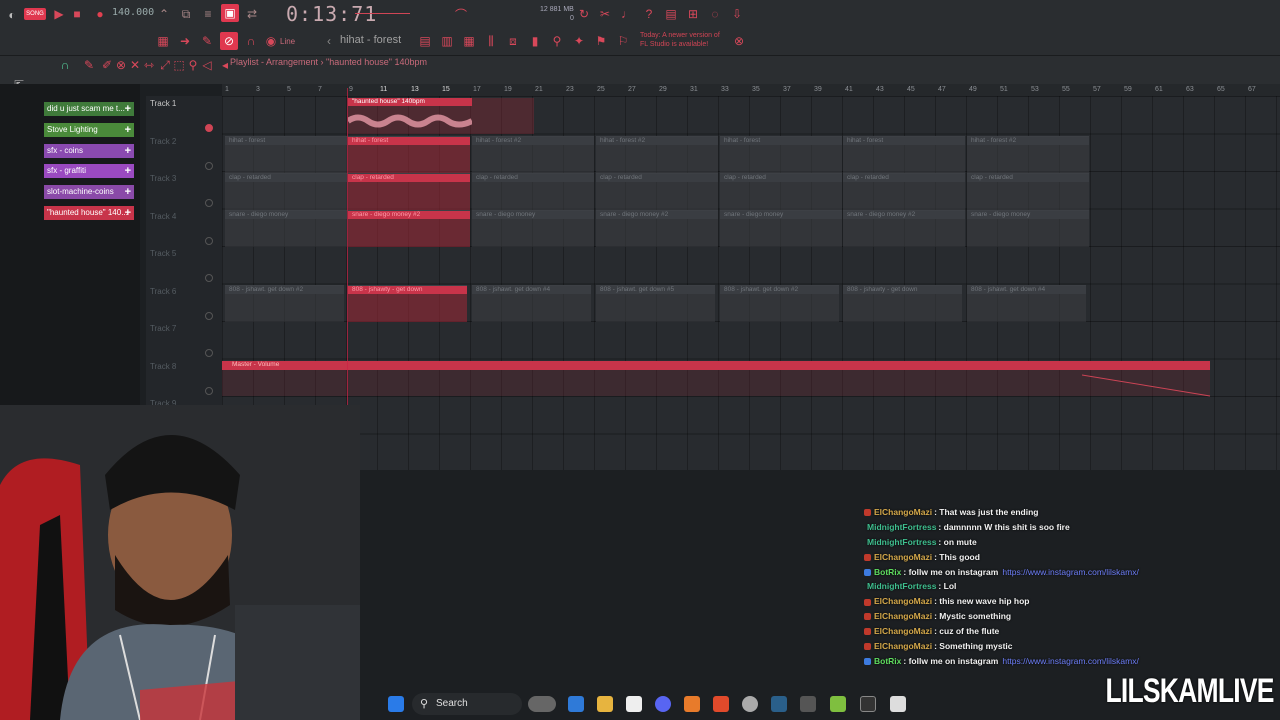 Image resolution: width=1280 pixels, height=720 pixels. What do you see at coordinates (396, 704) in the screenshot?
I see `windows-start-icon` at bounding box center [396, 704].